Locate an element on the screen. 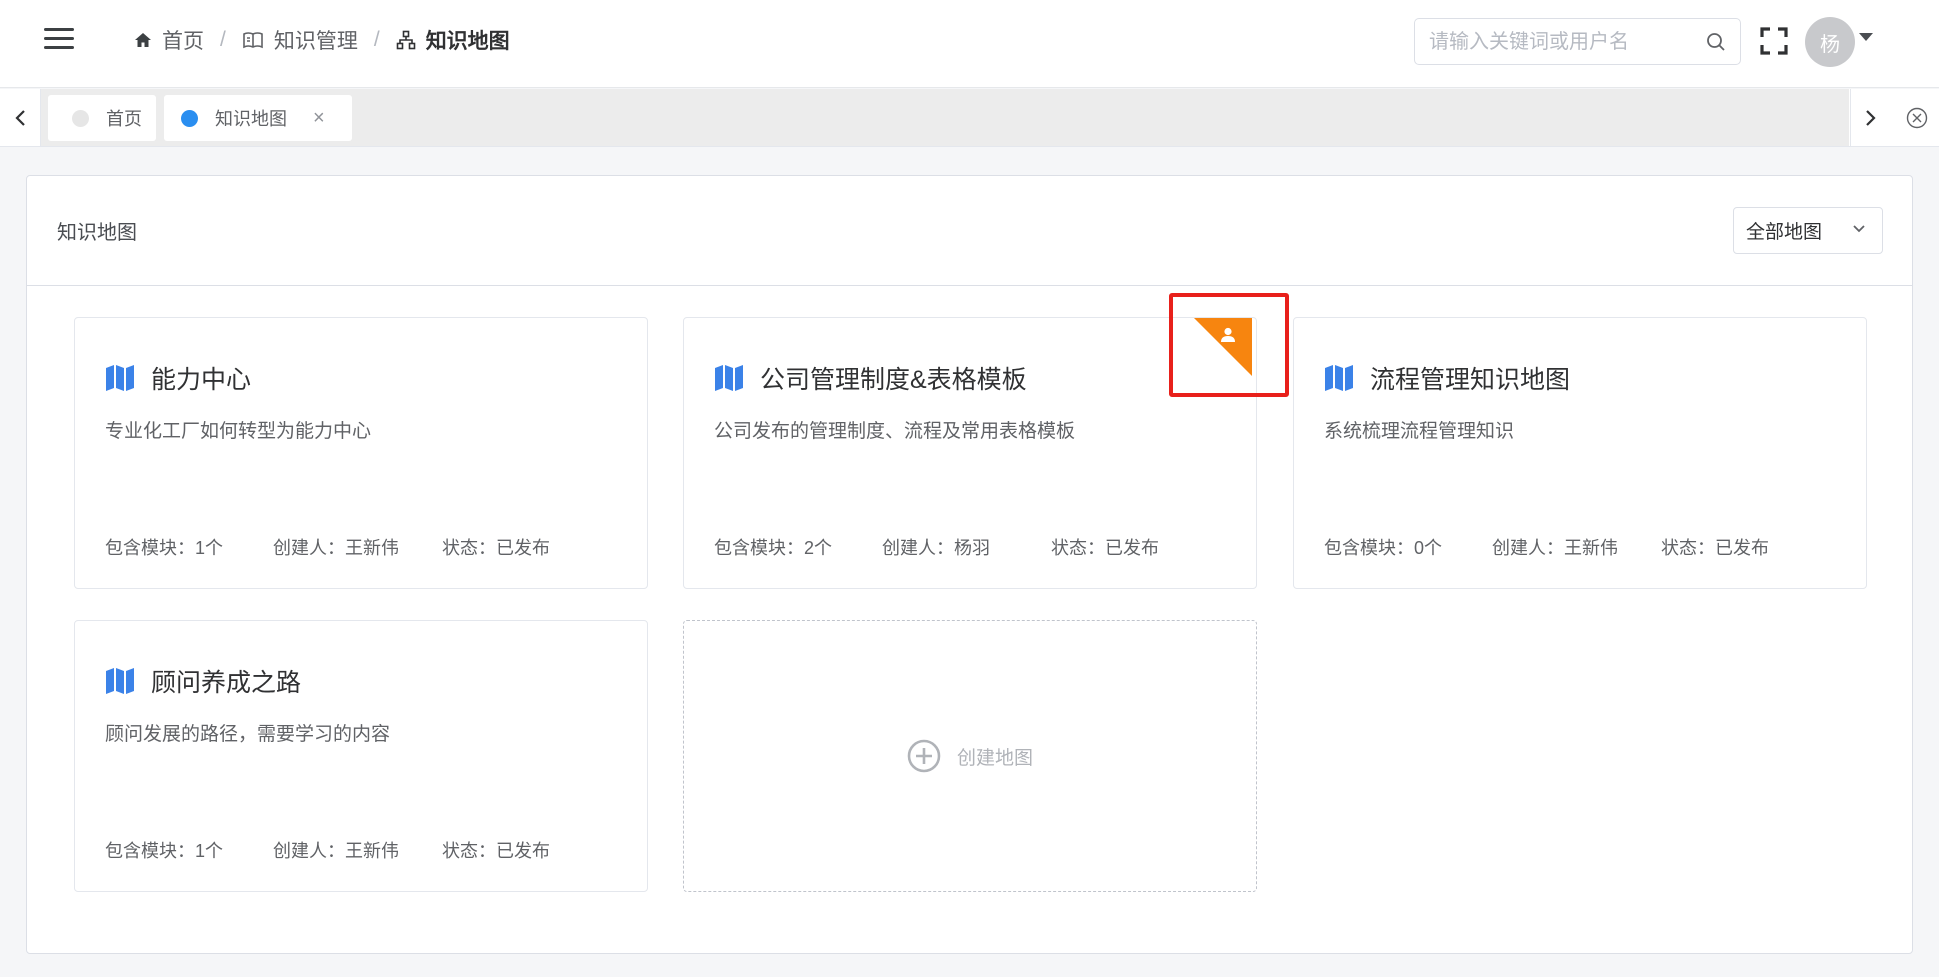 The width and height of the screenshot is (1939, 977). tabs-track: 首页 知识地图 × is located at coordinates (945, 117).